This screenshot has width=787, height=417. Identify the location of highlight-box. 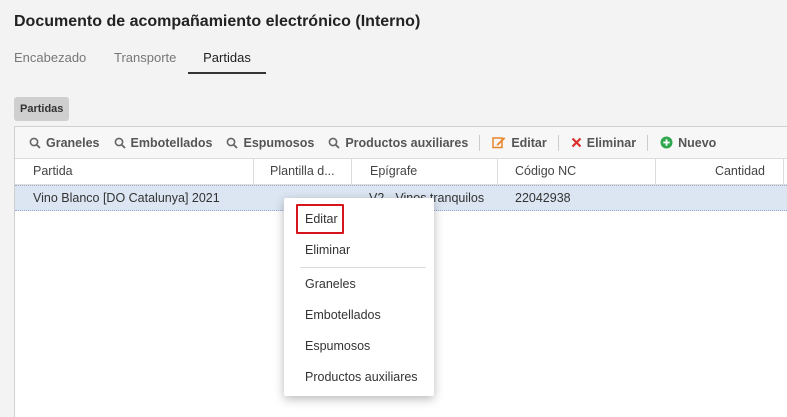
(320, 219).